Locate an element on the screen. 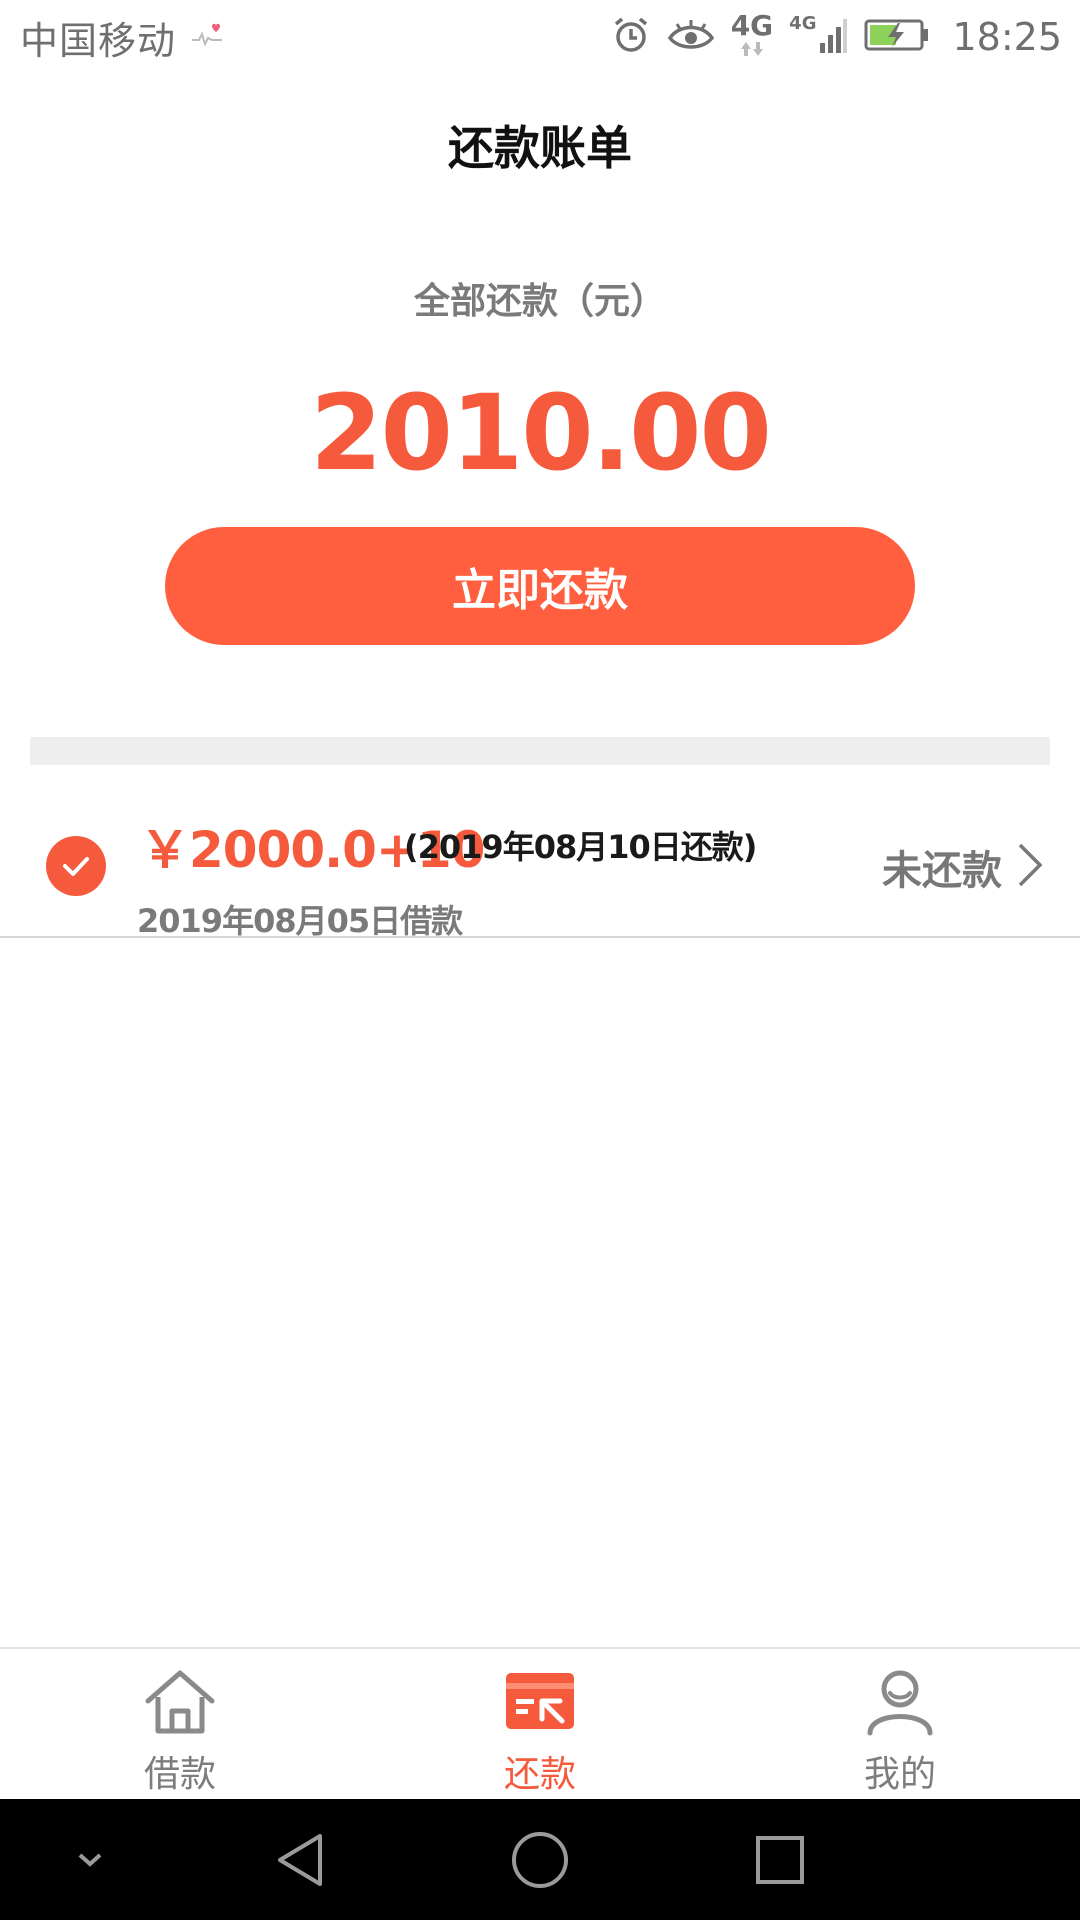 The height and width of the screenshot is (1920, 1080). bill-status-text: 未还款 is located at coordinates (942, 871).